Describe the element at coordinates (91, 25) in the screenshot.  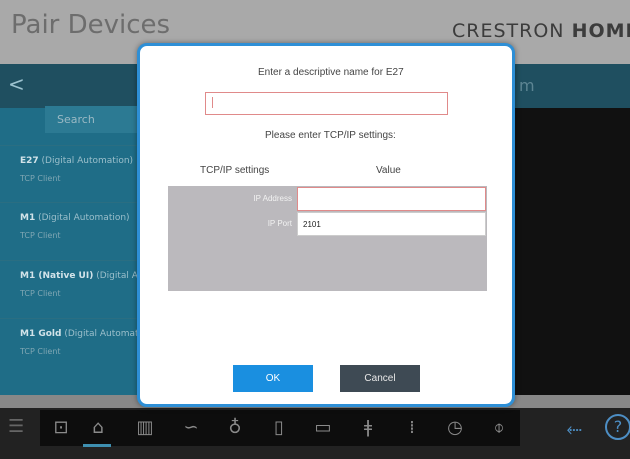
I see `page-title: Pair Devices` at that location.